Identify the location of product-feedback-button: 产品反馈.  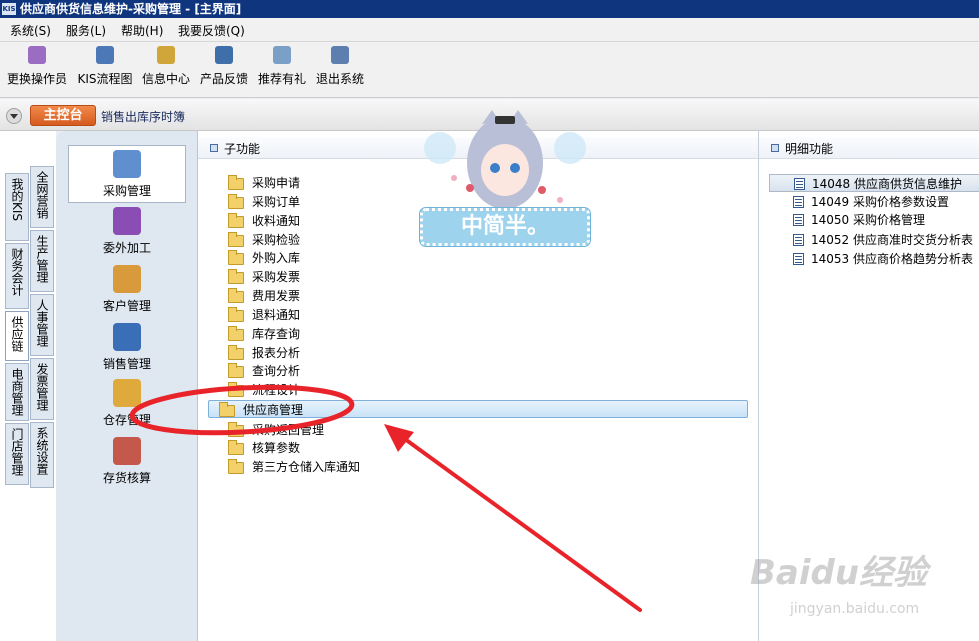
(224, 66).